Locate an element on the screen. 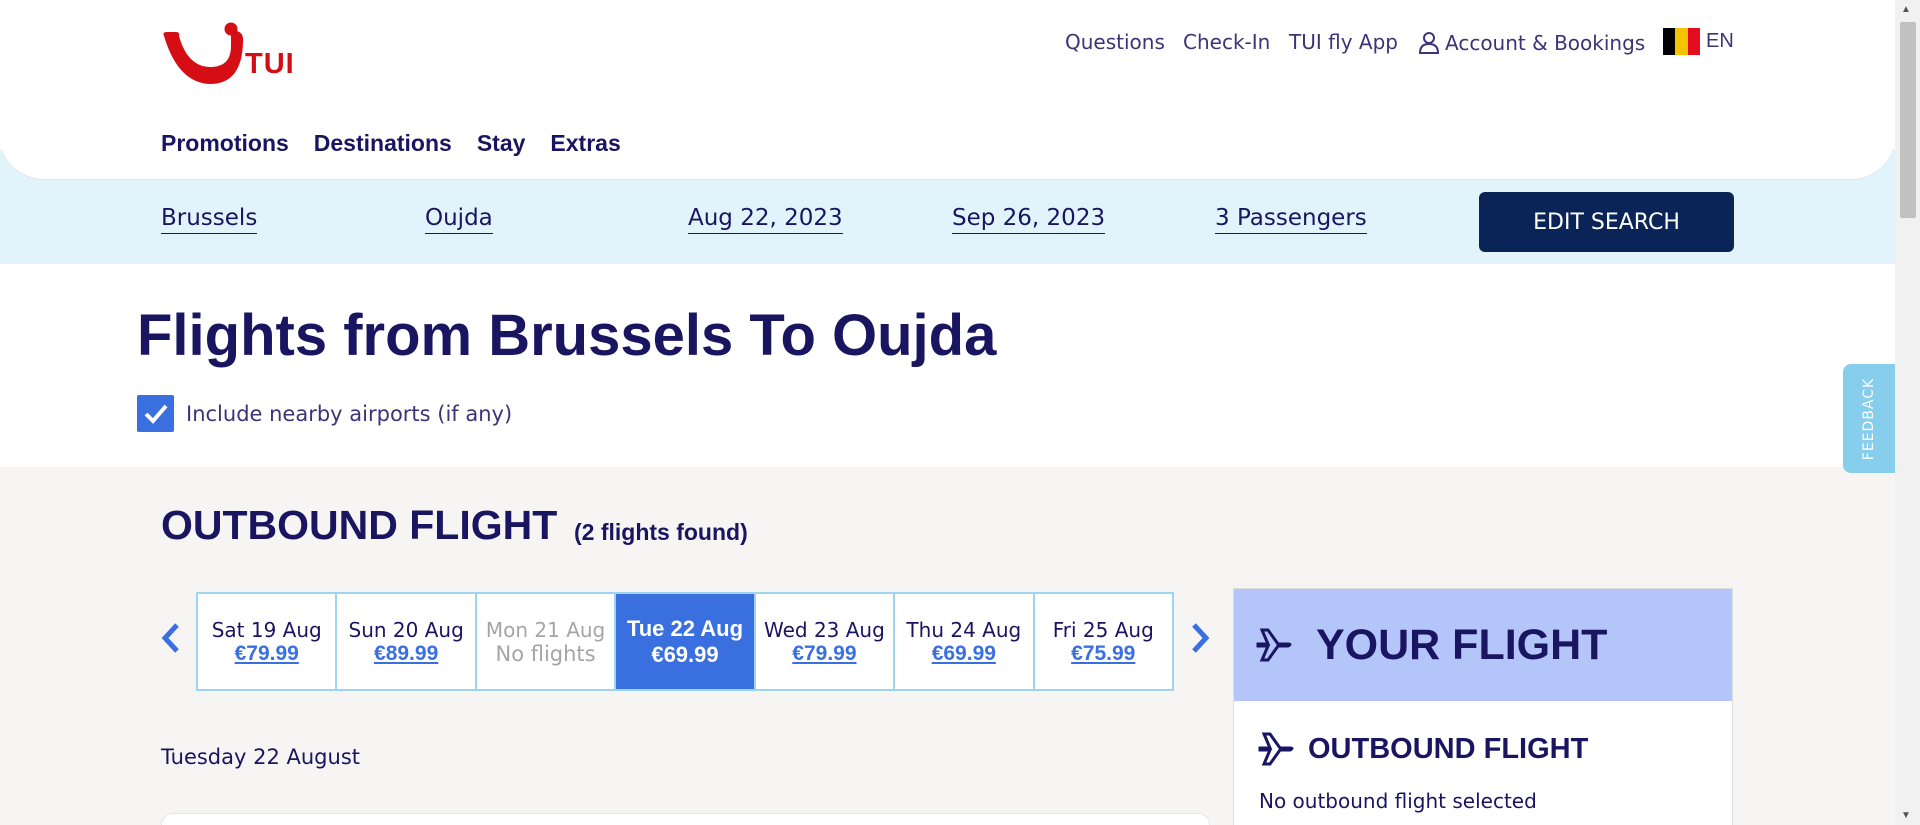  scroll-thumb is located at coordinates (1908, 120).